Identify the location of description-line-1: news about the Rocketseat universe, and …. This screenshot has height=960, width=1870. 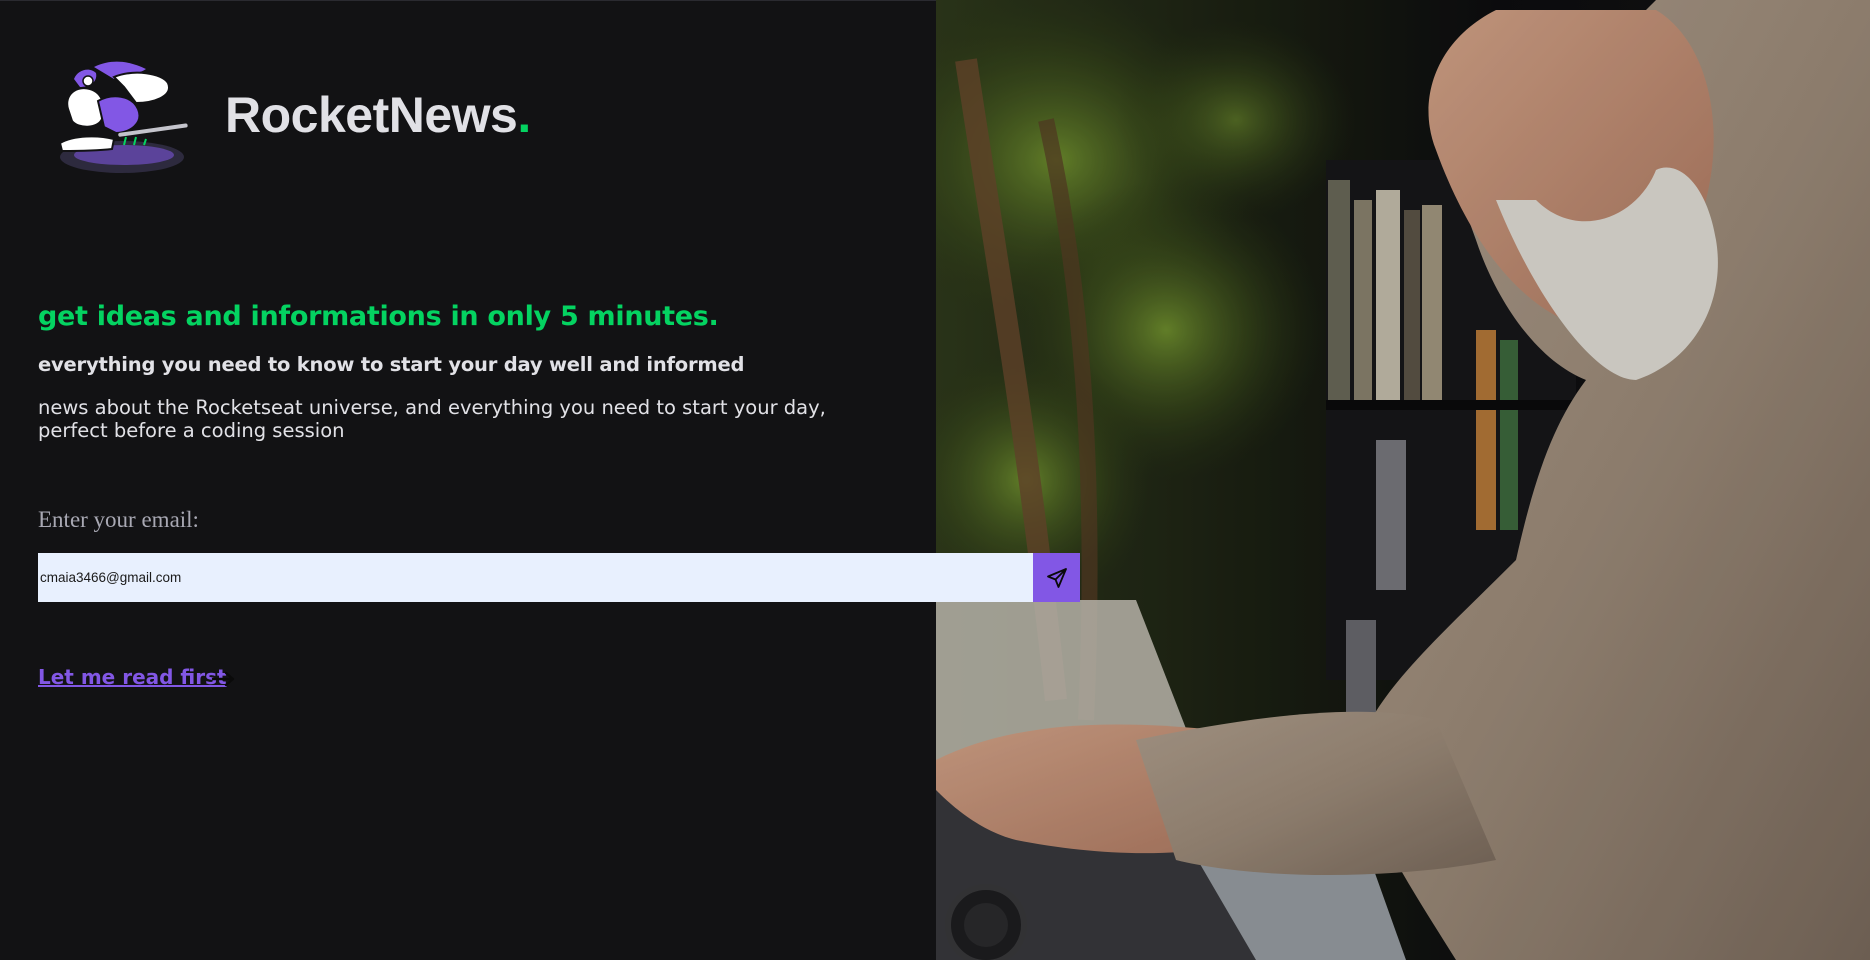
(432, 407).